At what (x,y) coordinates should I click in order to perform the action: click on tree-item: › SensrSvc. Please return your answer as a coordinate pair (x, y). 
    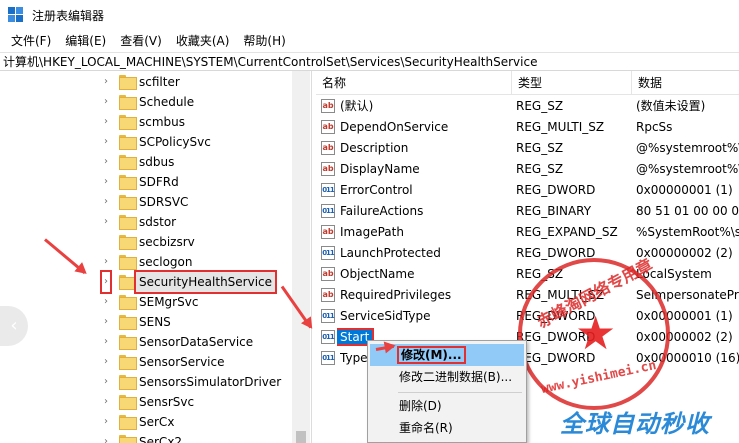
    Looking at the image, I should click on (146, 402).